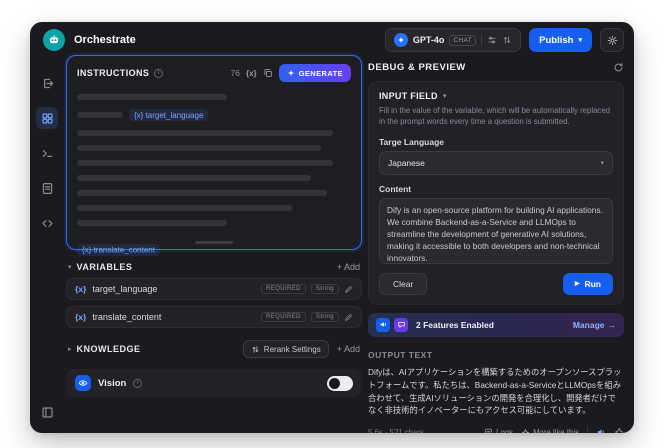  I want to click on variables-header: ▾ VARIABLES + Add, so click(214, 267).